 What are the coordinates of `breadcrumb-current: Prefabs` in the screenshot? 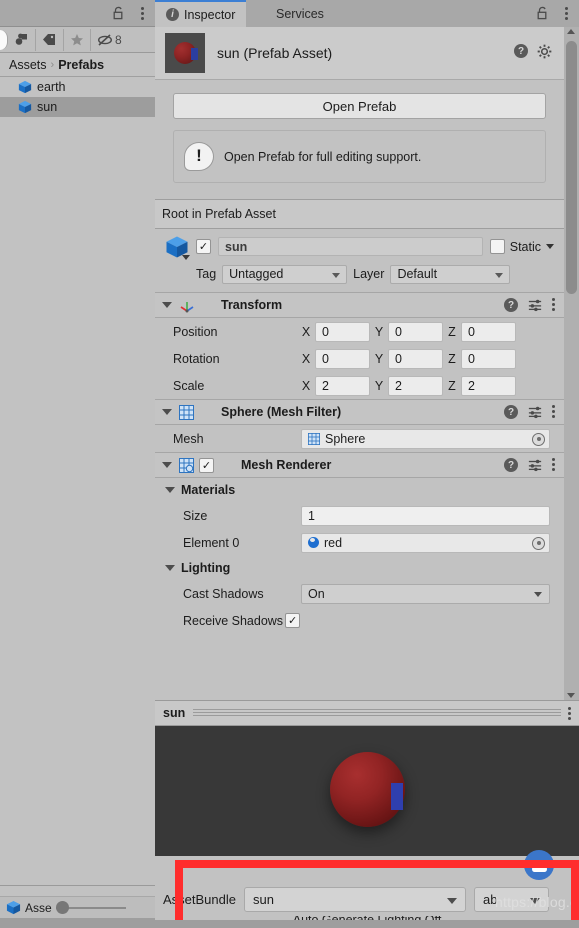 It's located at (81, 65).